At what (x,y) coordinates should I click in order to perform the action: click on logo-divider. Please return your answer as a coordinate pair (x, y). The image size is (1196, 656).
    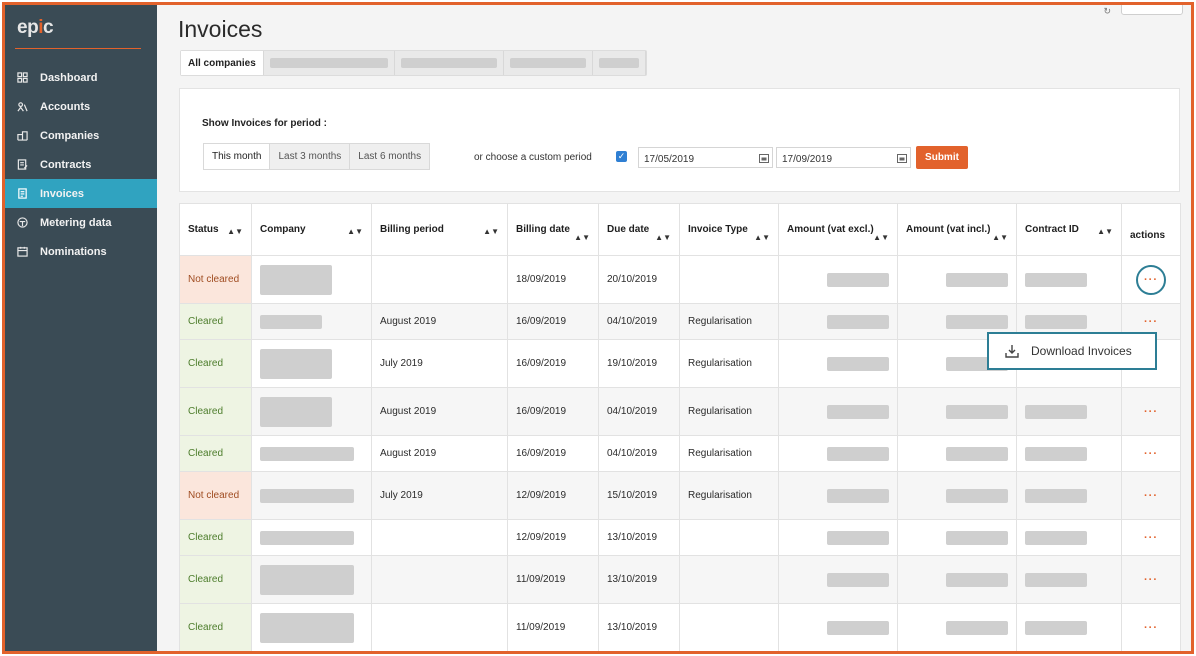
    Looking at the image, I should click on (78, 48).